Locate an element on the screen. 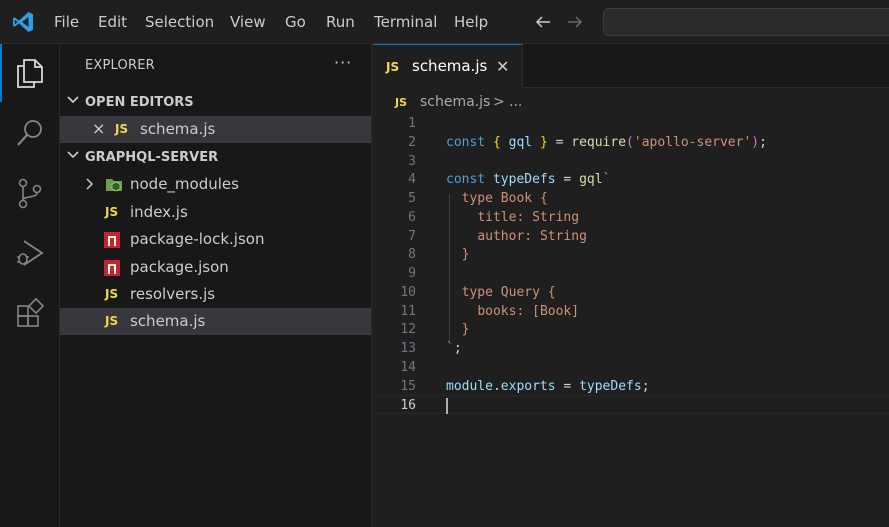  project-header: GRAPHQL-SERVER is located at coordinates (215, 158).